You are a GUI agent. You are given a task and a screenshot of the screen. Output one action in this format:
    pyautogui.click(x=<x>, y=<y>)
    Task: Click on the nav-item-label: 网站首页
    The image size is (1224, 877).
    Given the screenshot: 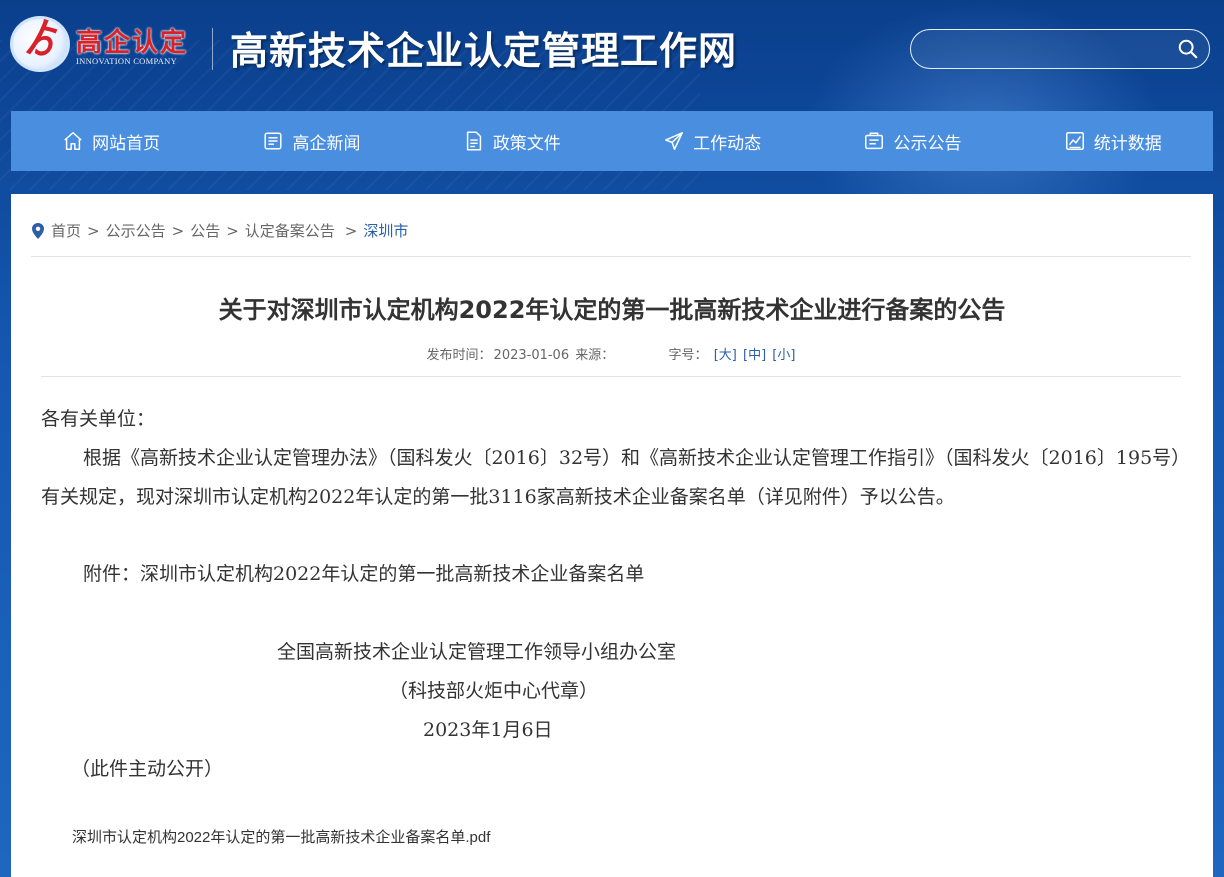 What is the action you would take?
    pyautogui.click(x=126, y=143)
    